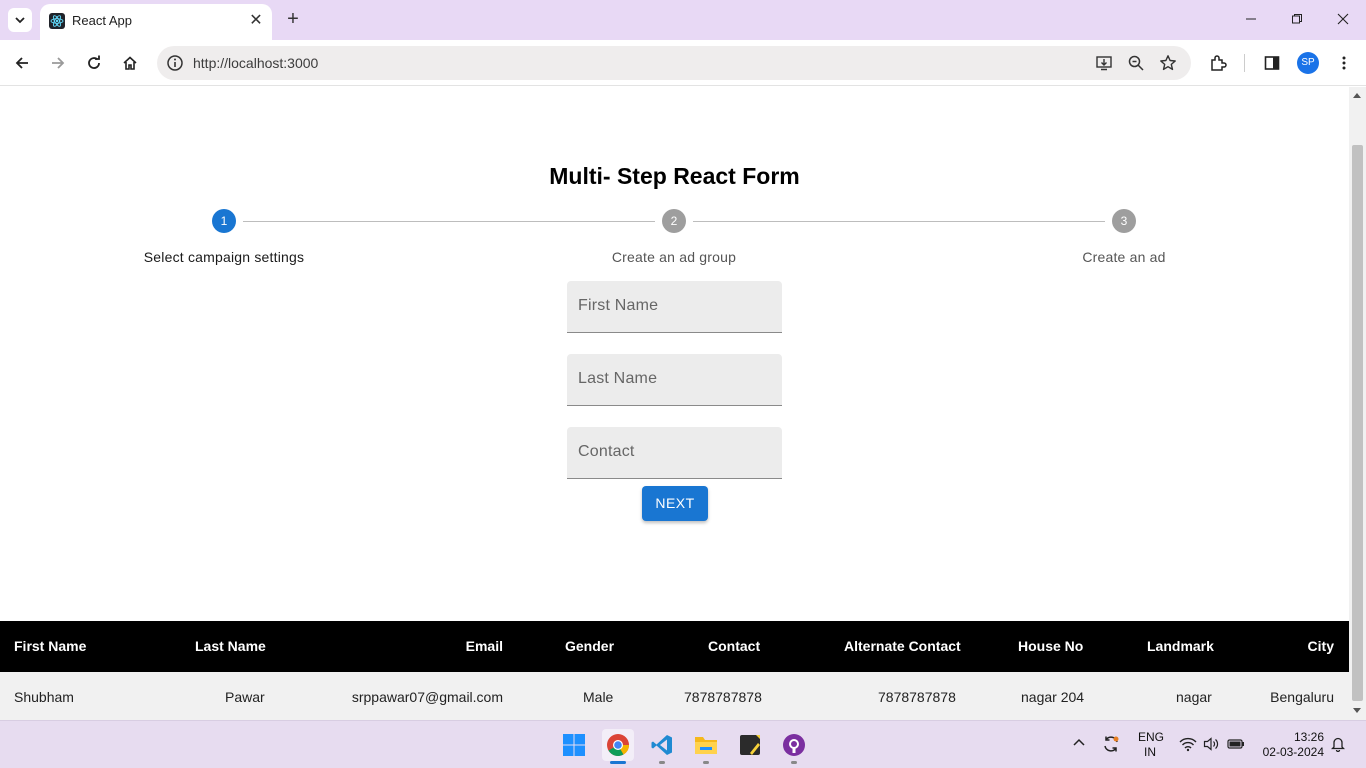  What do you see at coordinates (1218, 63) in the screenshot?
I see `extensions-icon` at bounding box center [1218, 63].